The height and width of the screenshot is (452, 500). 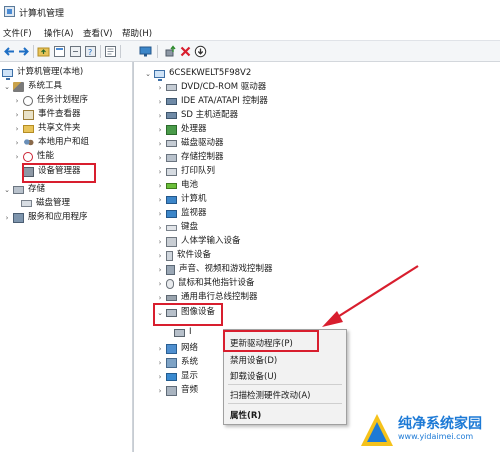 What do you see at coordinates (58, 217) in the screenshot?
I see `tree-label: 服务和应用程序` at bounding box center [58, 217].